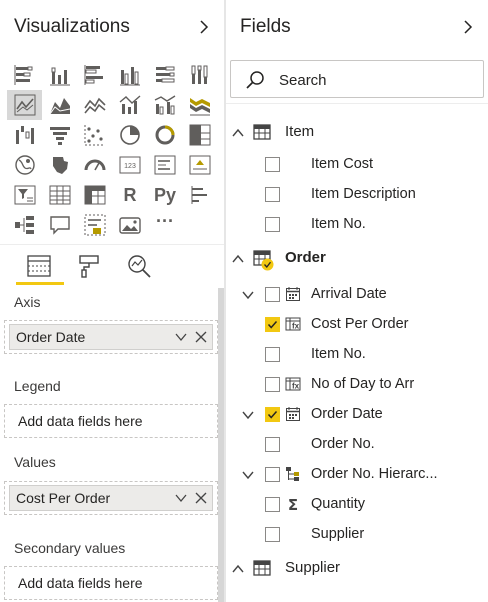  I want to click on field-row: Item Description, so click(357, 194).